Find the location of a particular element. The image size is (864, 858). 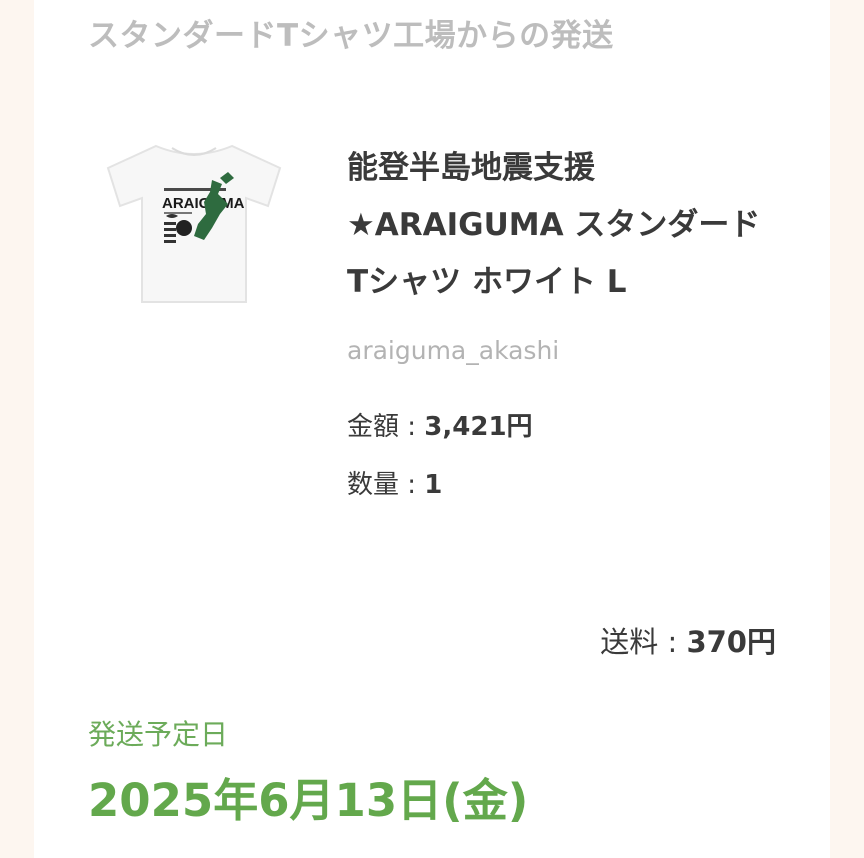

price-value: 3,421円 is located at coordinates (478, 427).